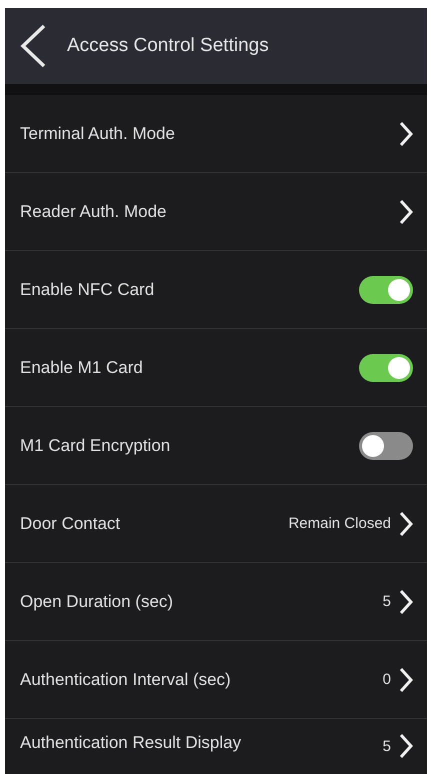 The image size is (431, 774). Describe the element at coordinates (131, 743) in the screenshot. I see `setting-label: Authentication Result Display` at that location.